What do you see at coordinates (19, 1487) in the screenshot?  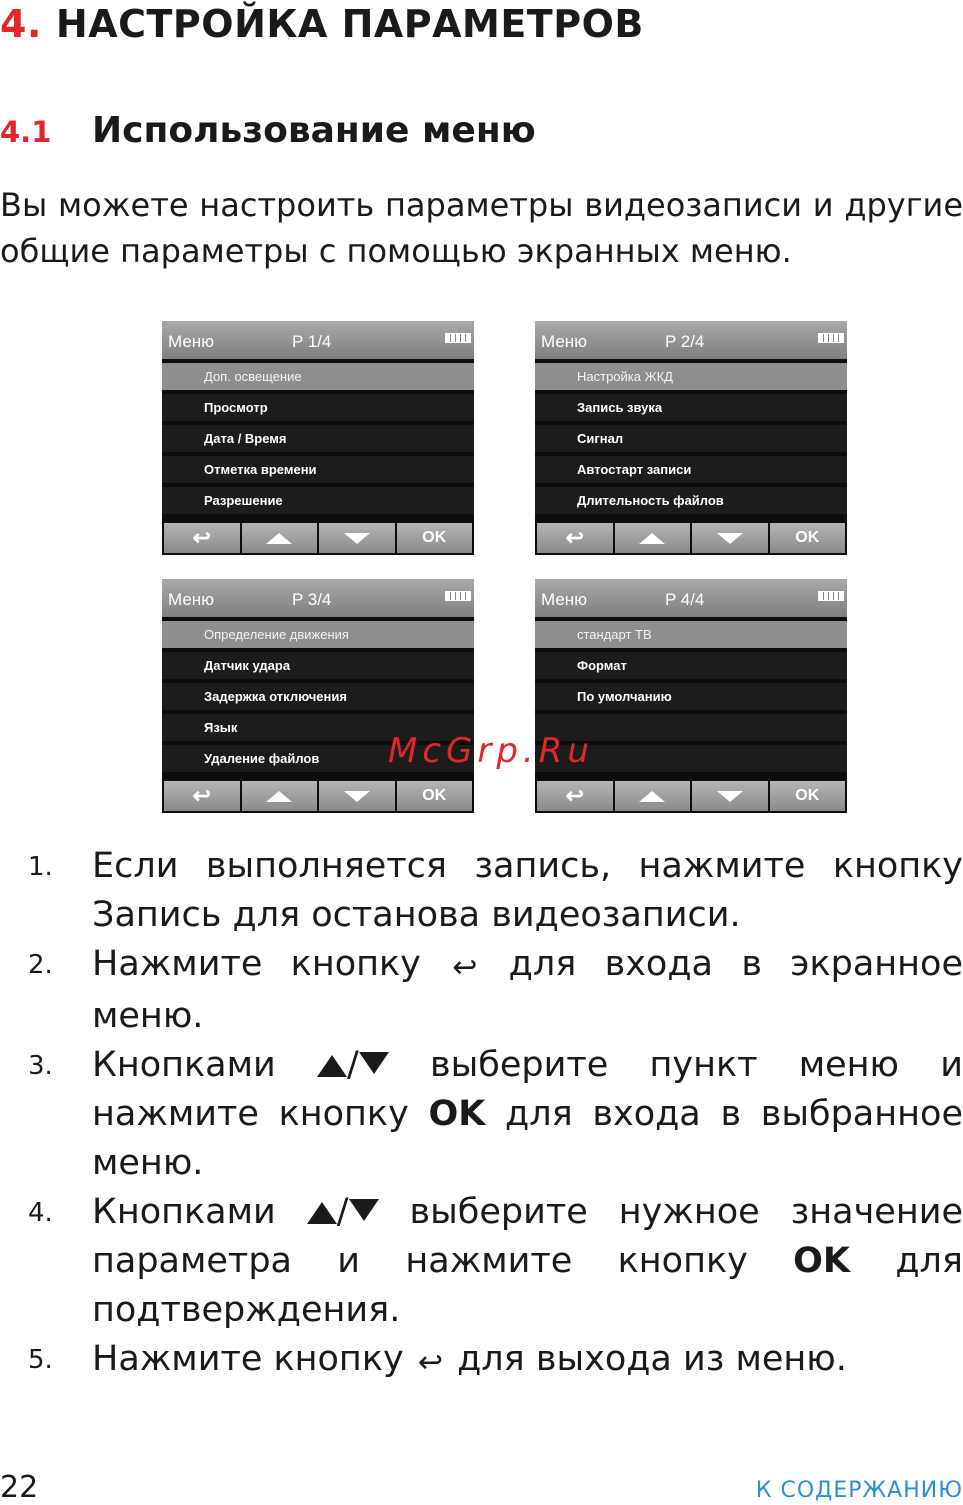 I see `page-number: 22` at bounding box center [19, 1487].